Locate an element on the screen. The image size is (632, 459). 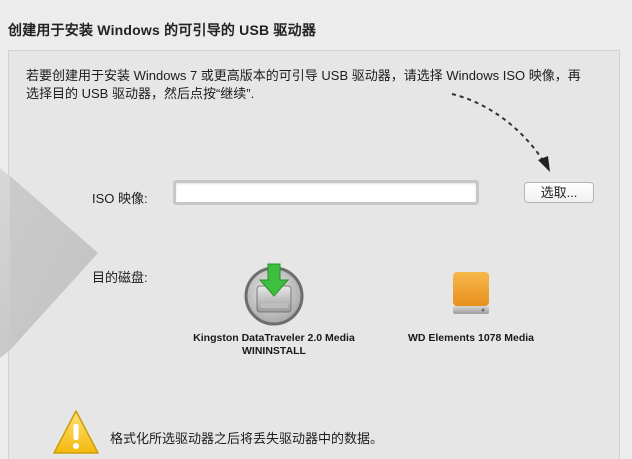
usb-drive-download-icon is located at coordinates (274, 294).